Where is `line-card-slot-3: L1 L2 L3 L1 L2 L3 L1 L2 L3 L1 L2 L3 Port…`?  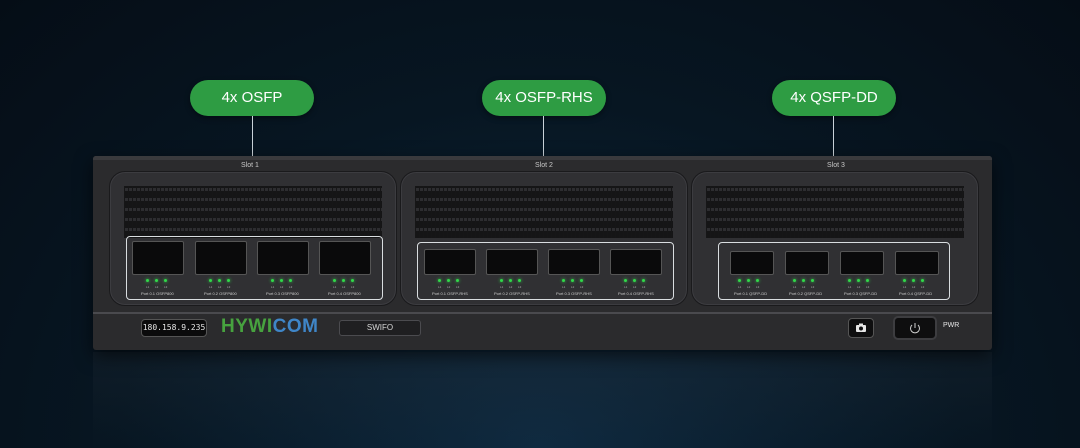 line-card-slot-3: L1 L2 L3 L1 L2 L3 L1 L2 L3 L1 L2 L3 Port… is located at coordinates (835, 238).